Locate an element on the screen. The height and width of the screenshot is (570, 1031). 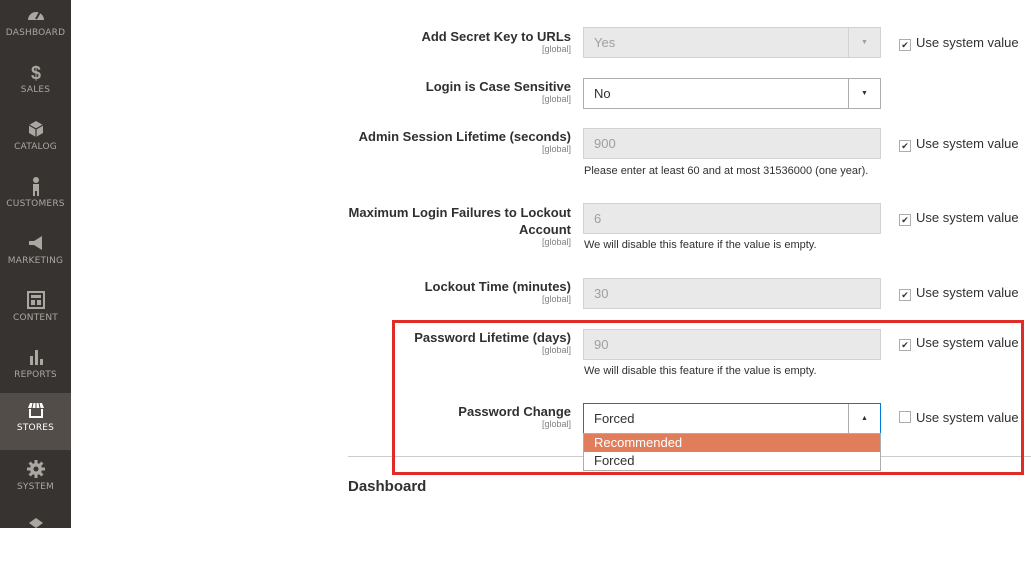
case-sensitive-value: No is located at coordinates (602, 93).